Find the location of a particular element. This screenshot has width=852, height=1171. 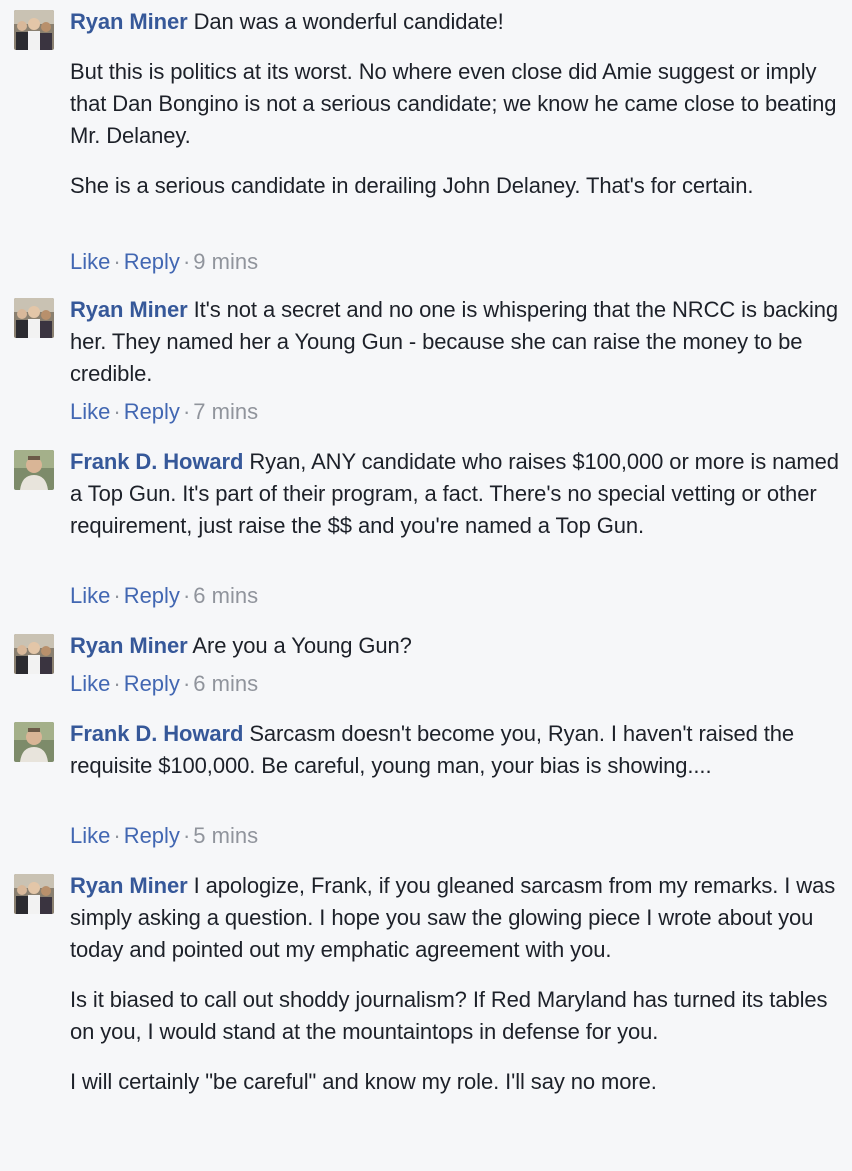

comment-actions: Like · Reply · 7 mins is located at coordinates (164, 412).